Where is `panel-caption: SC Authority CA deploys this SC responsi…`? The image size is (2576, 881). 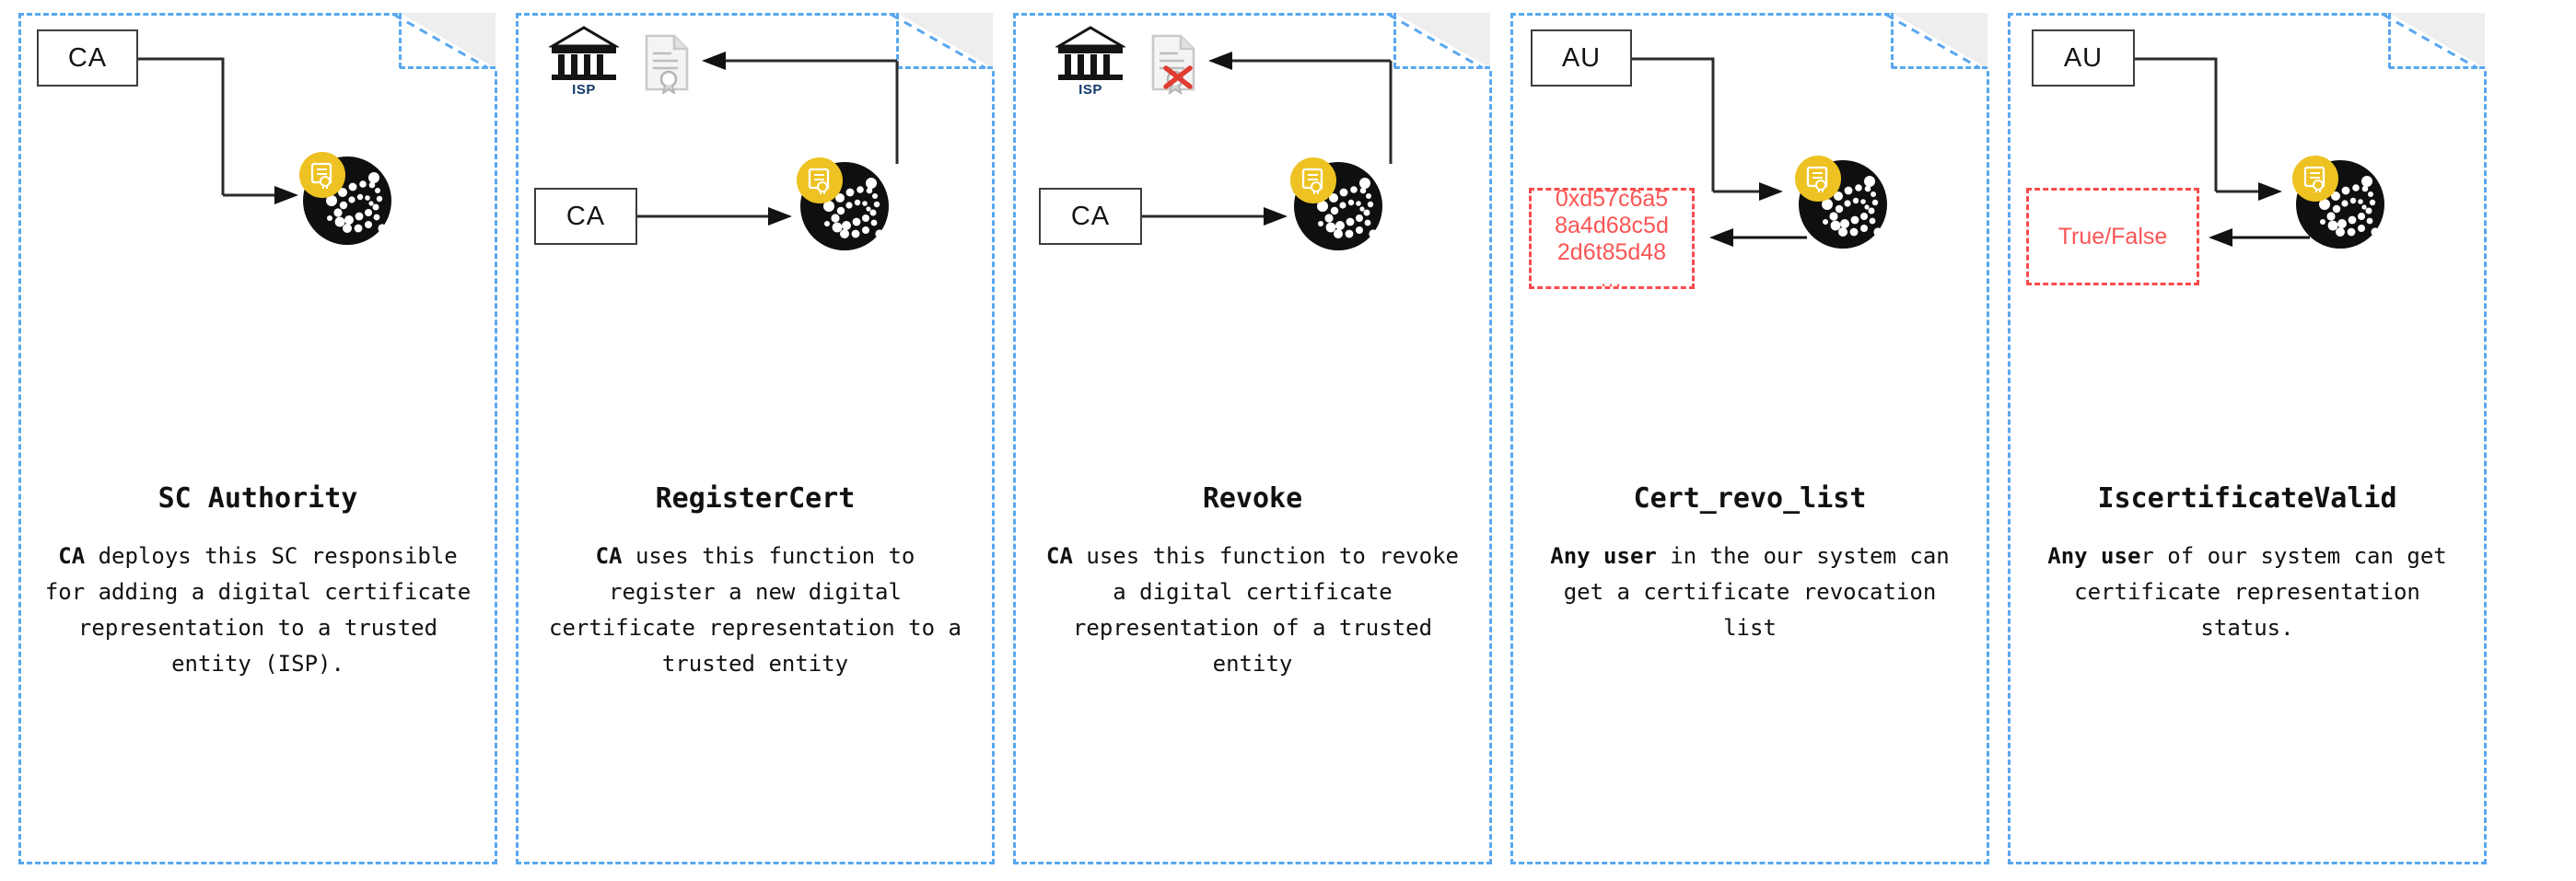
panel-caption: SC Authority CA deploys this SC responsi… is located at coordinates (258, 582).